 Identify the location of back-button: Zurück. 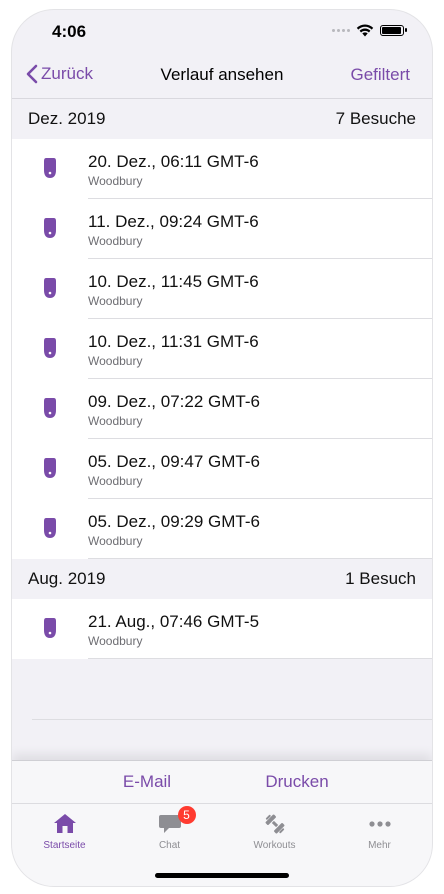
(59, 74).